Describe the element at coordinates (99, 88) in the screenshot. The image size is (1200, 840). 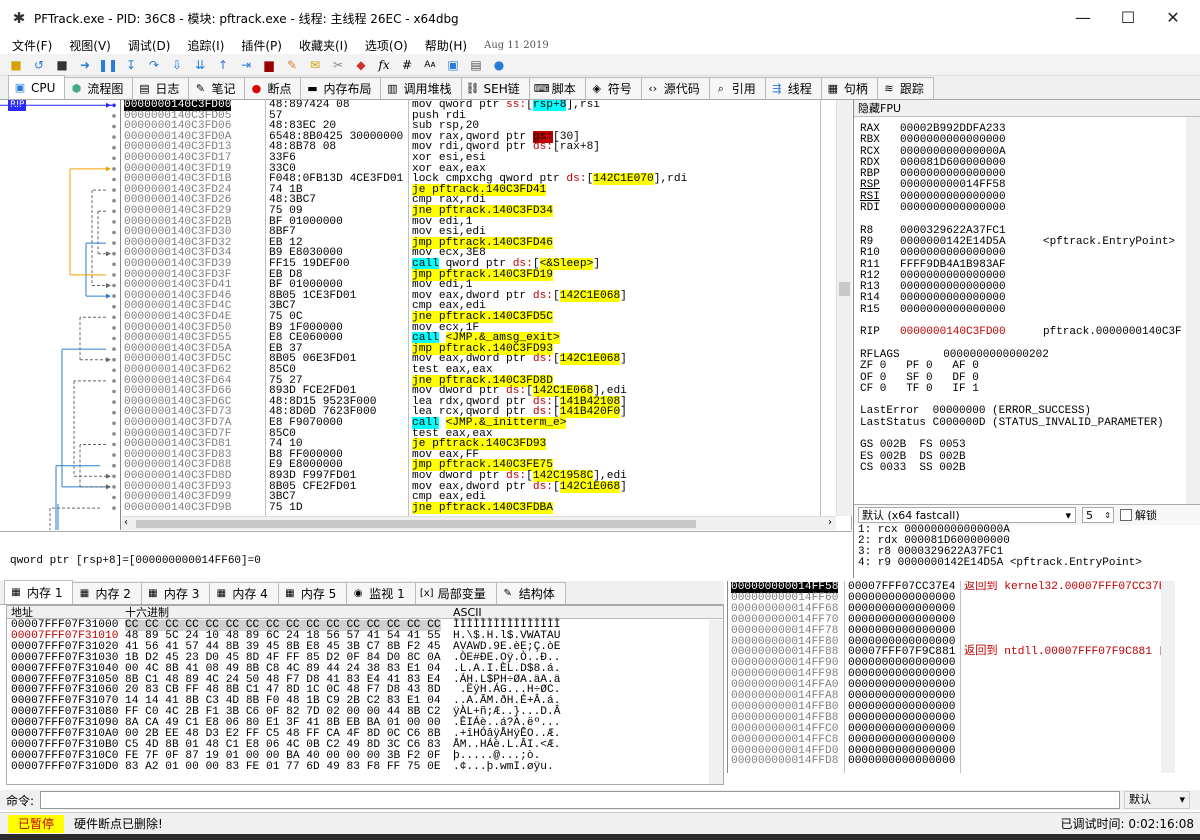
I see `tab-graph: ⬢ 流程图` at that location.